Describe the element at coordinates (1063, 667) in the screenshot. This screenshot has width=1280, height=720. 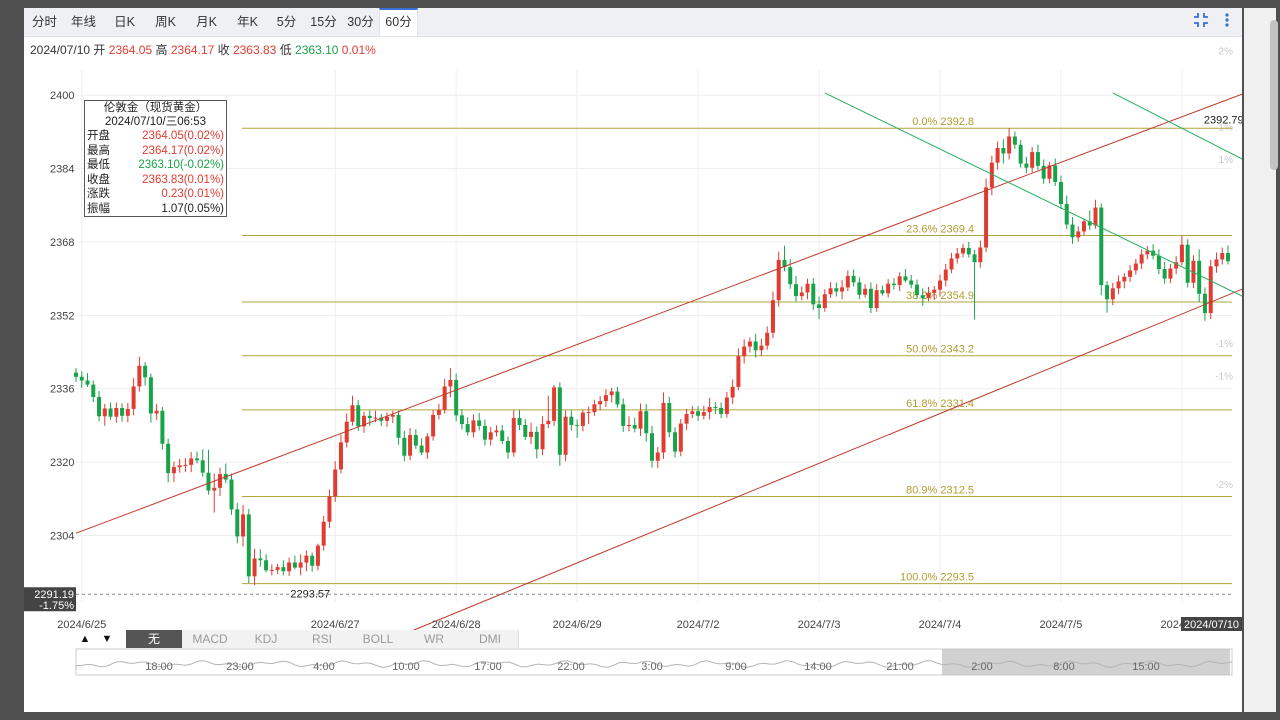
I see `navigator-time-label: 8:00` at that location.